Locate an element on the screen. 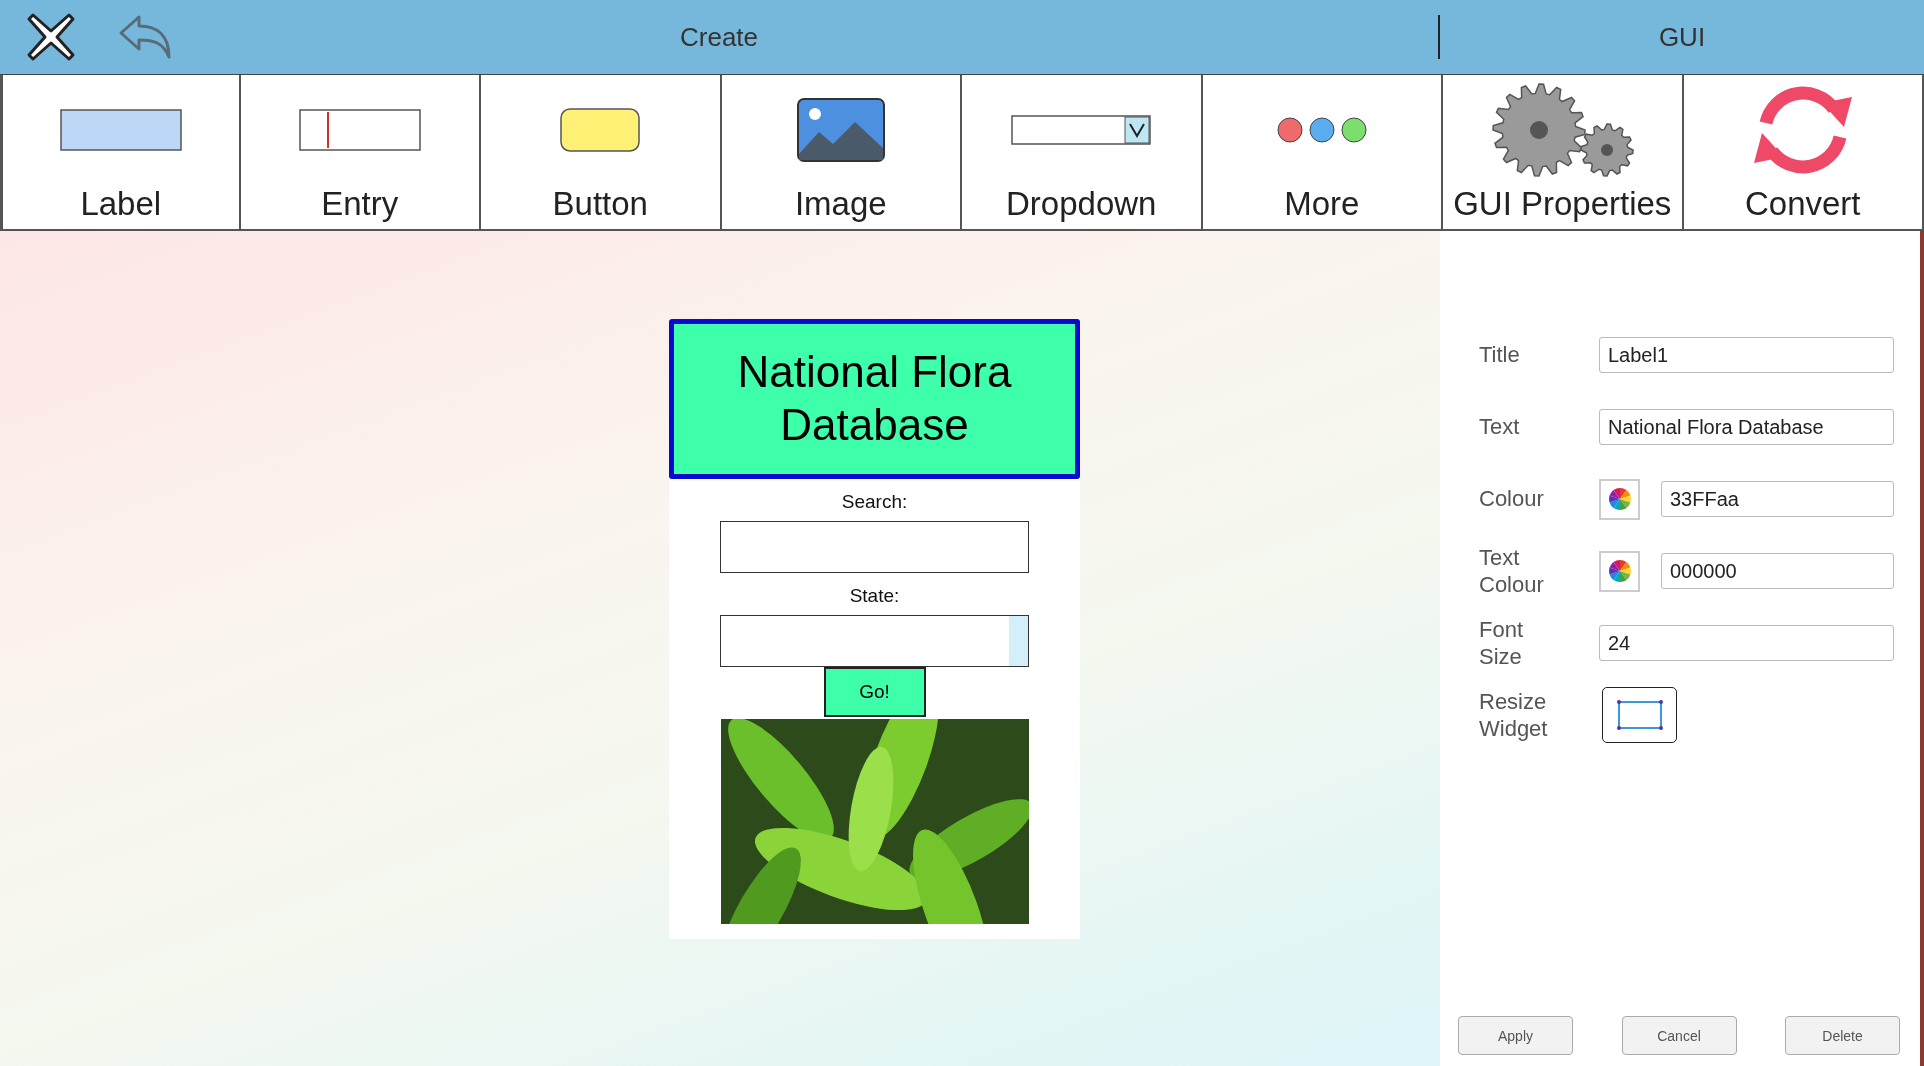 Image resolution: width=1924 pixels, height=1066 pixels. property-field: National Flora Database is located at coordinates (1746, 427).